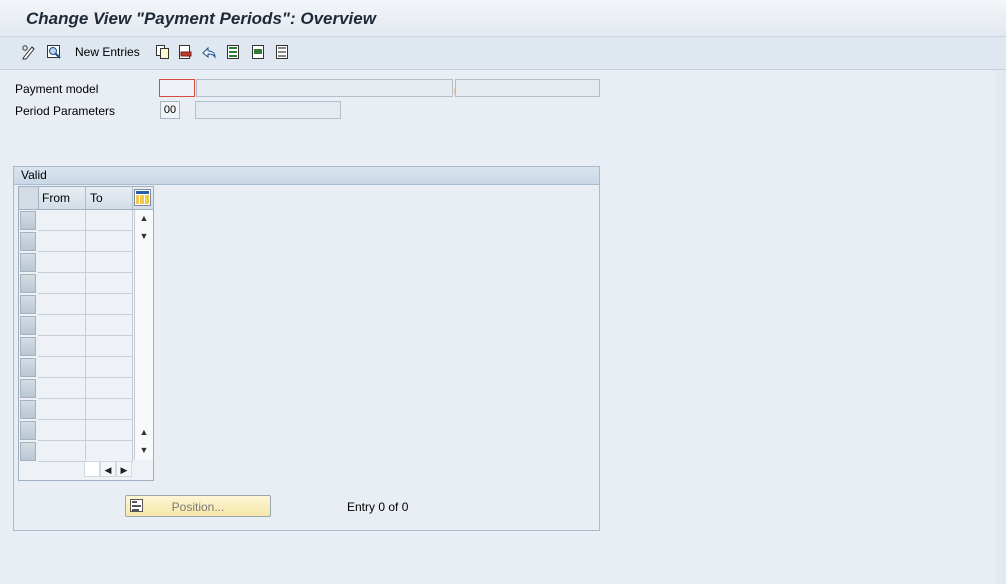  Describe the element at coordinates (503, 69) in the screenshot. I see `application-toolbar: New Entries www.tutorialkart.com` at that location.